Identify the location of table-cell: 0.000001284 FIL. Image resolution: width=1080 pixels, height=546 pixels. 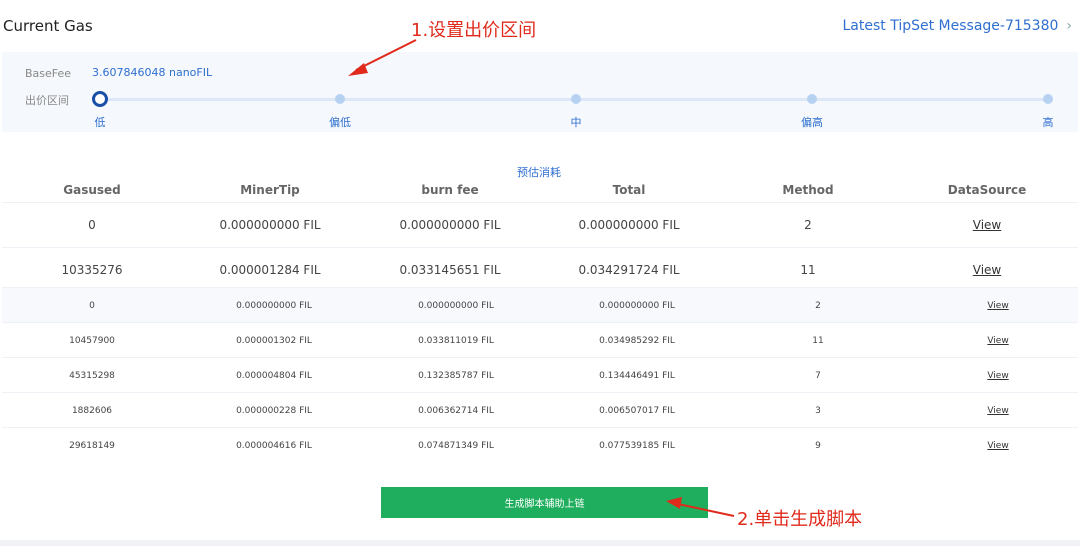
(270, 270).